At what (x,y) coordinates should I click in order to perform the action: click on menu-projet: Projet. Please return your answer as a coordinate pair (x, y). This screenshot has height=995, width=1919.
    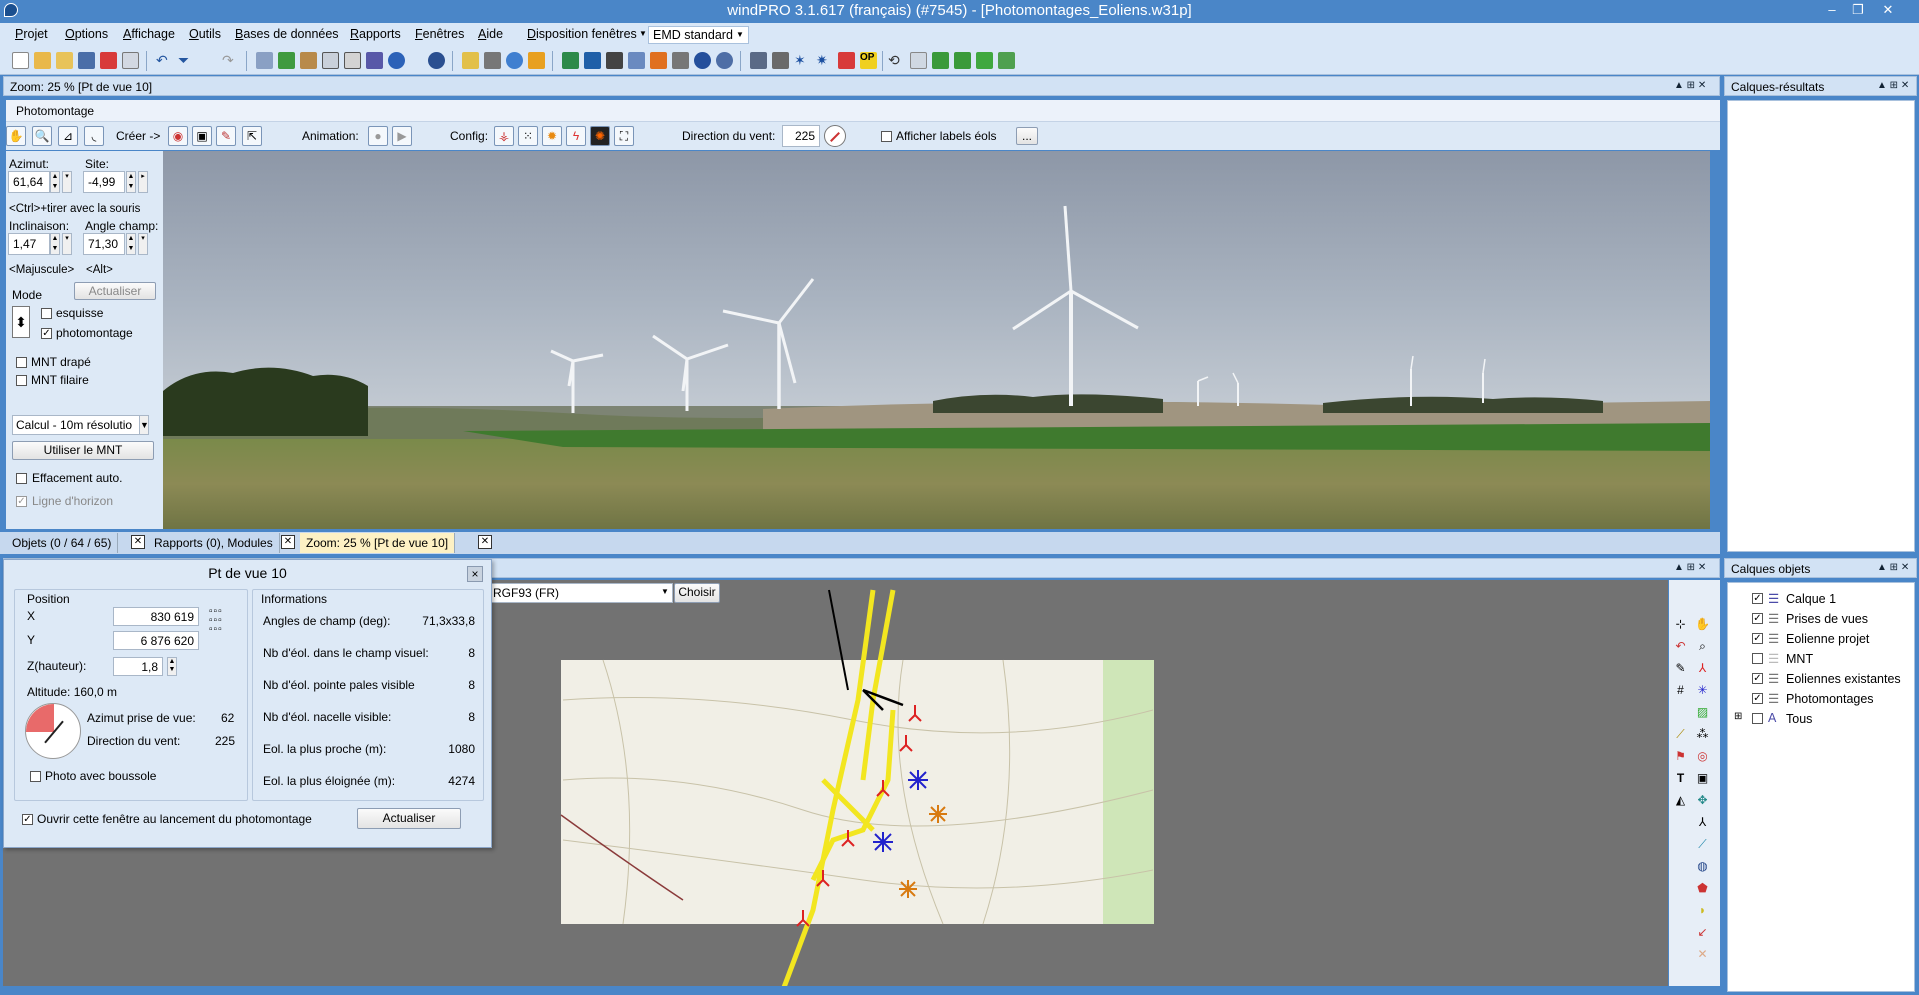
    Looking at the image, I should click on (31, 34).